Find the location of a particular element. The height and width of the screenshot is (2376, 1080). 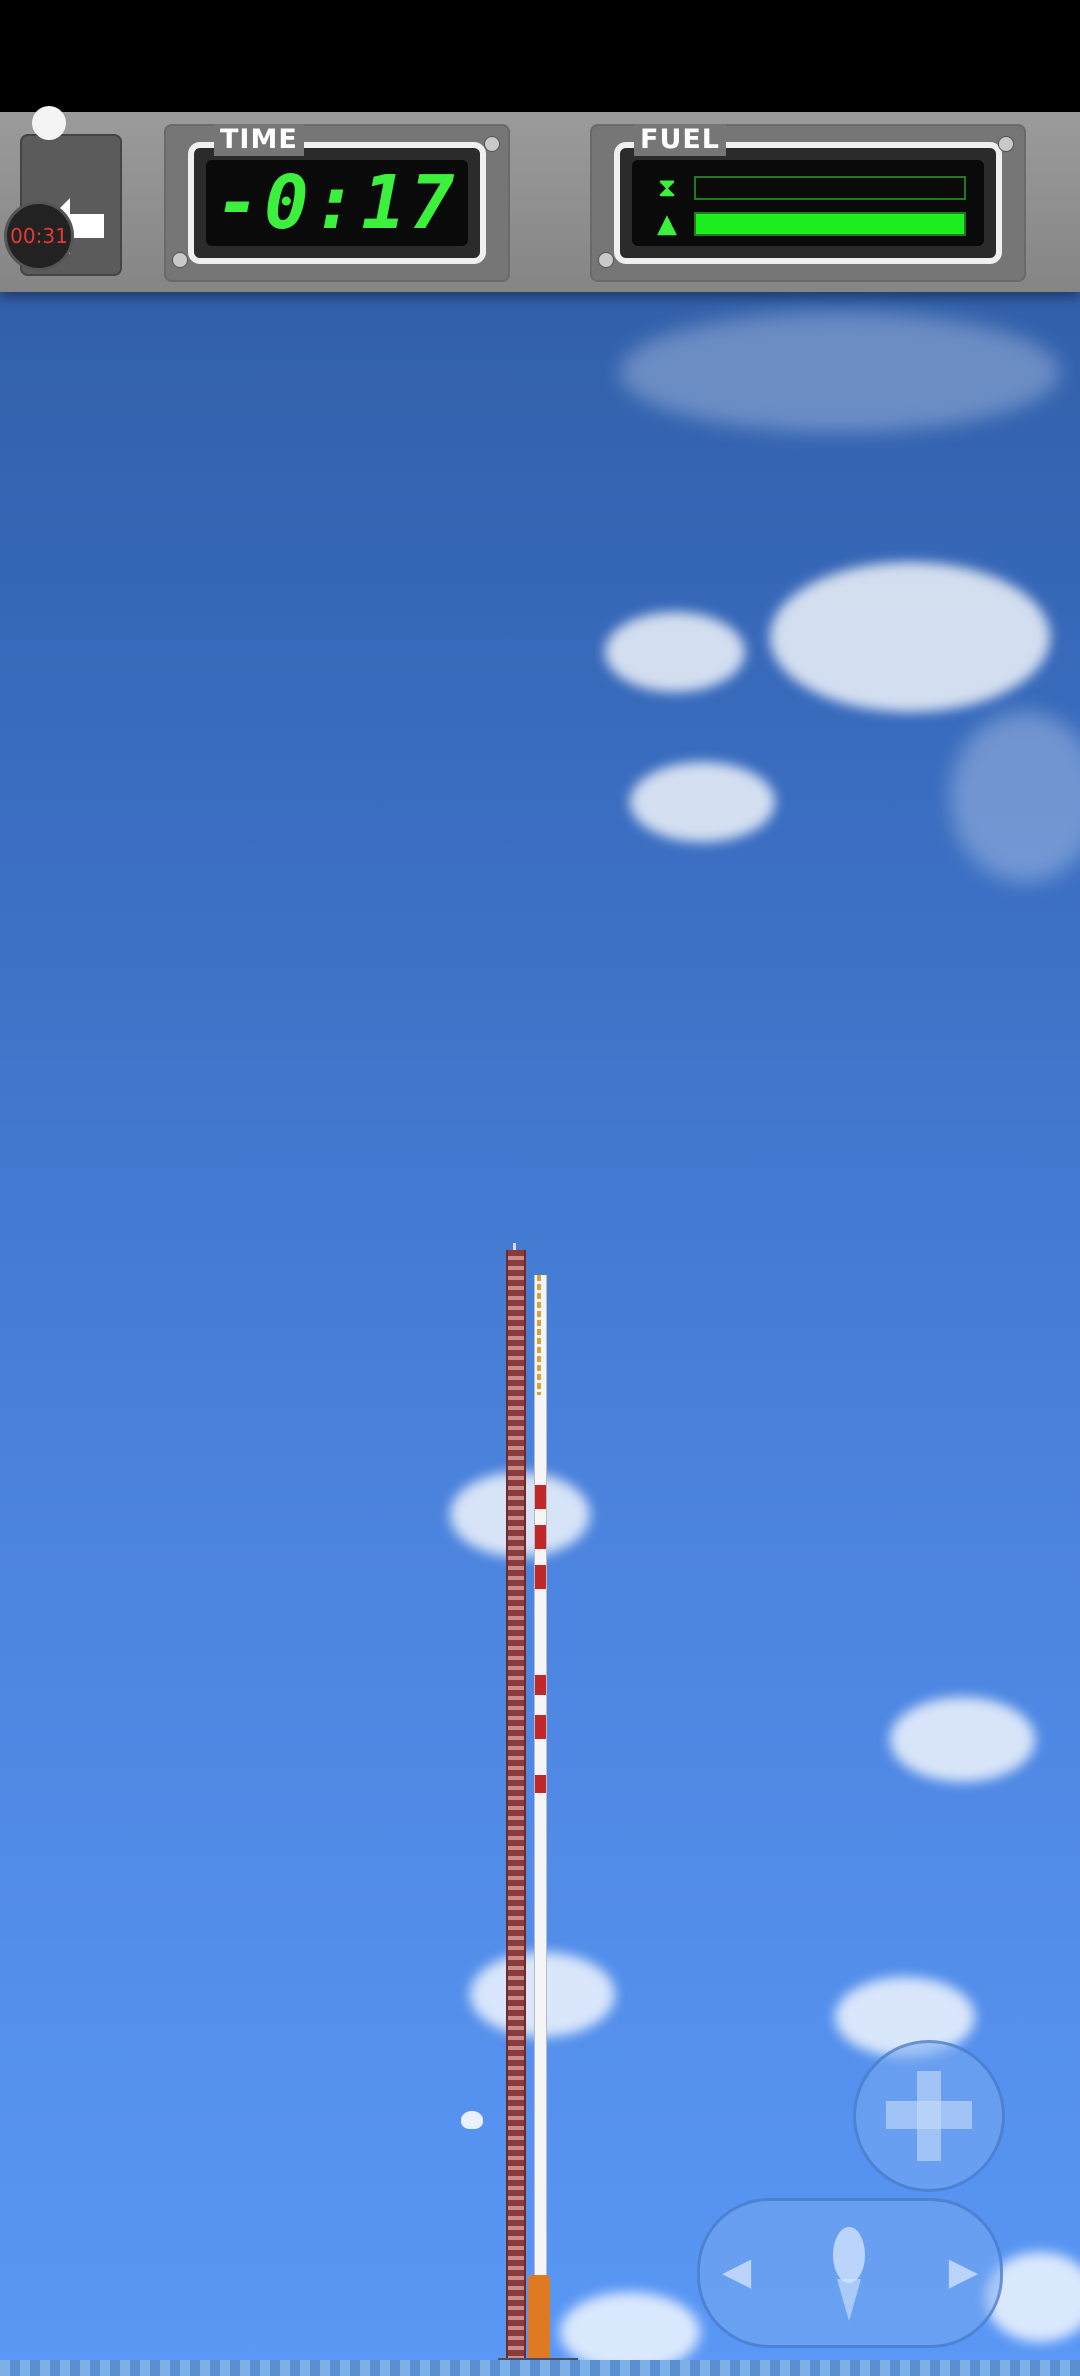

ground is located at coordinates (540, 2368).